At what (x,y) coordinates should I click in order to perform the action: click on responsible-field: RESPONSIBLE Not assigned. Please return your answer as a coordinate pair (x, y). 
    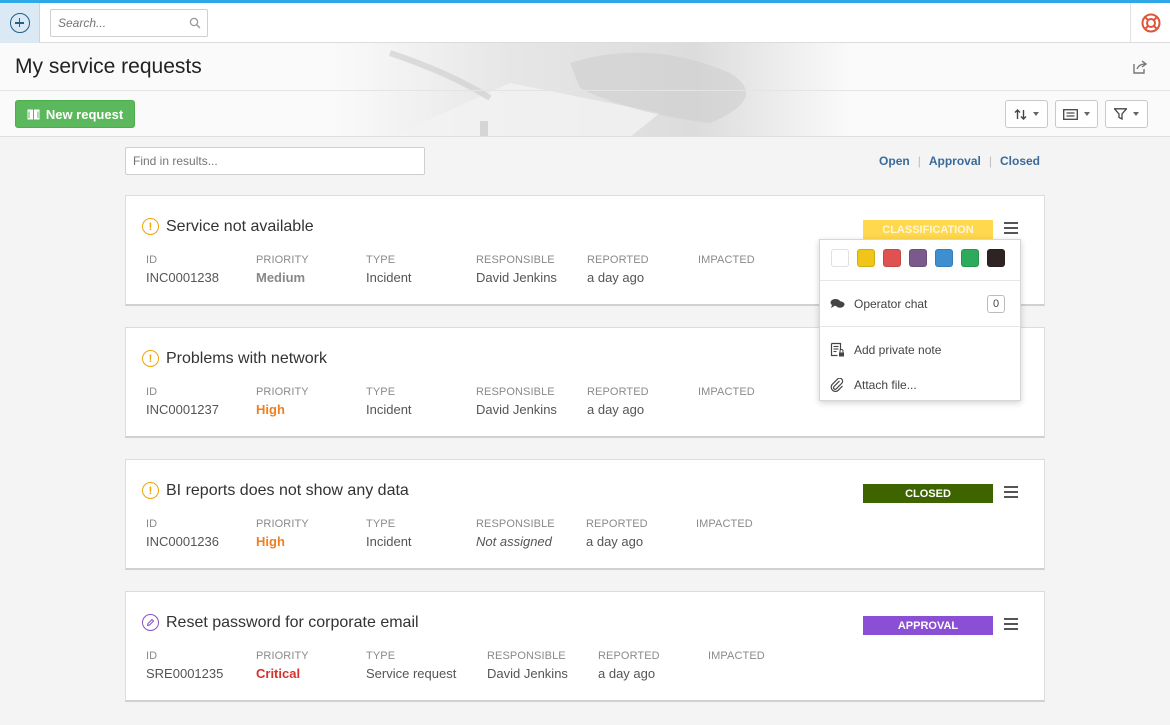
    Looking at the image, I should click on (515, 533).